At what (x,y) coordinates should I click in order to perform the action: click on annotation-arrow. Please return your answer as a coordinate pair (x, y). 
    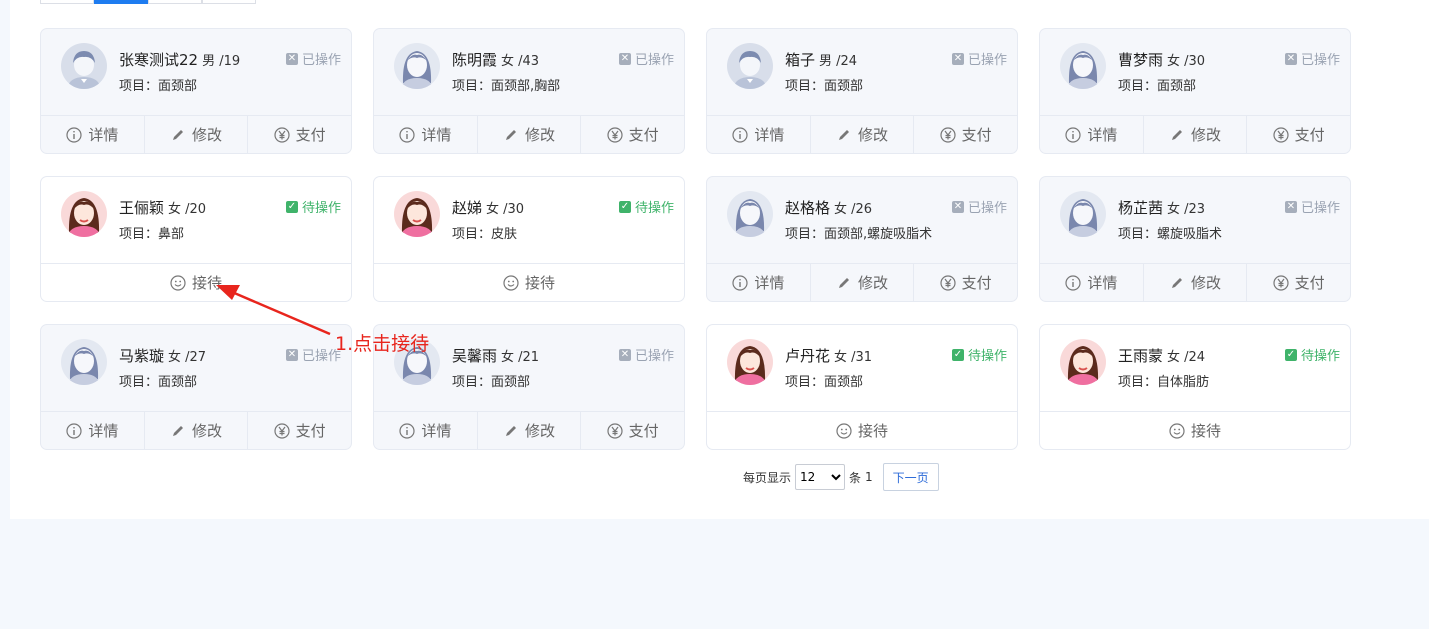
    Looking at the image, I should click on (273, 310).